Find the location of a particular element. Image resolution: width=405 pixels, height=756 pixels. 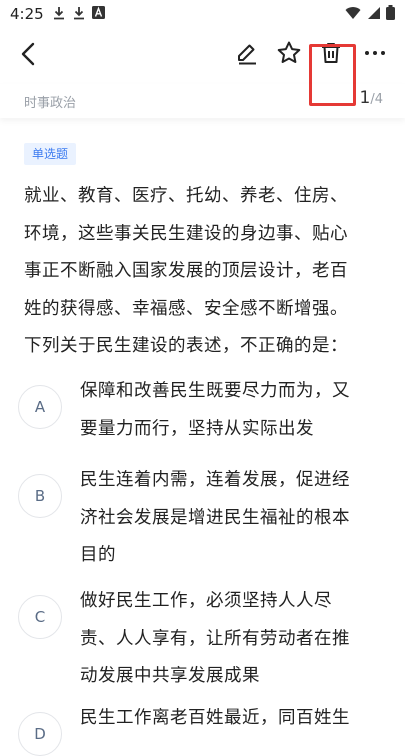

signal-icon is located at coordinates (373, 13).